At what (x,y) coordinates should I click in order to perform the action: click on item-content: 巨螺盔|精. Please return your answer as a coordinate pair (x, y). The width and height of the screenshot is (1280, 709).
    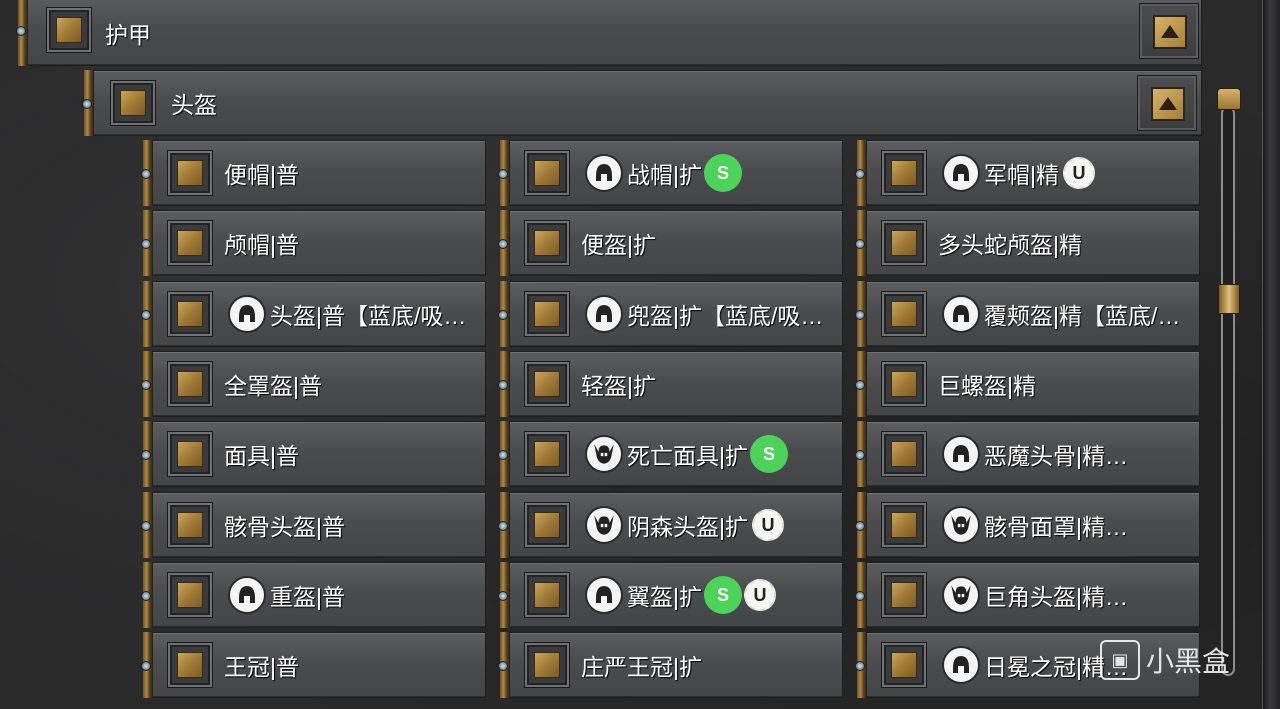
    Looking at the image, I should click on (987, 384).